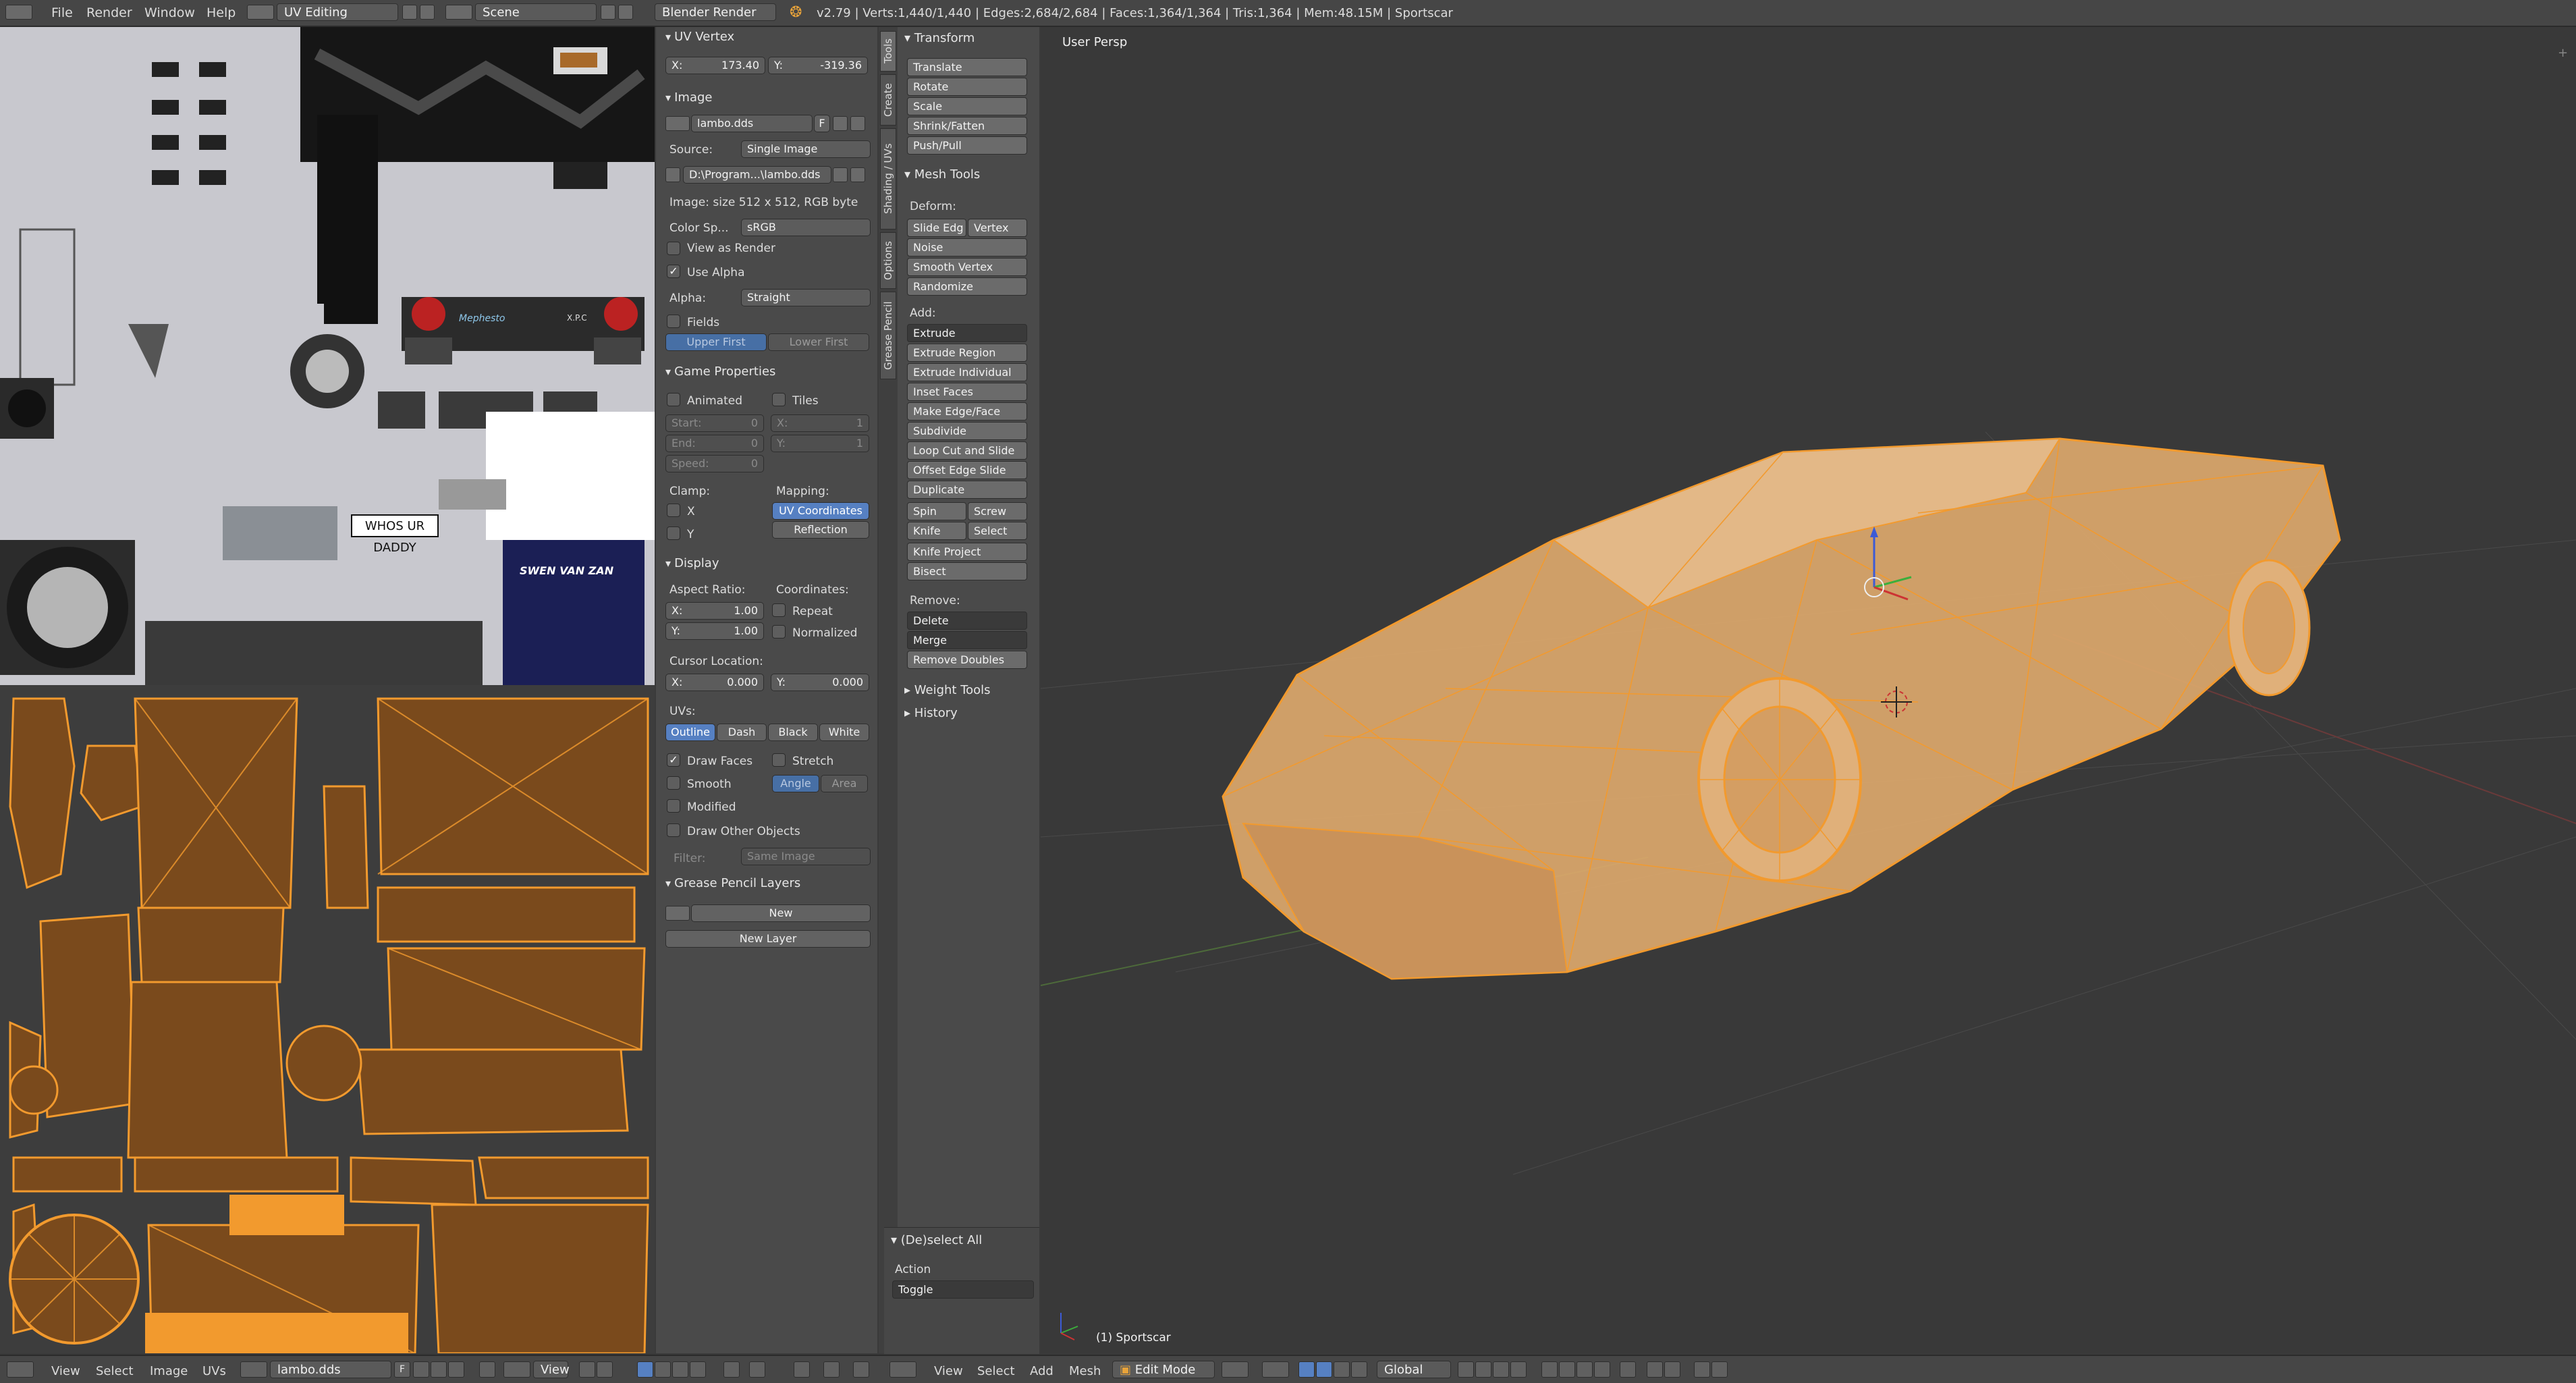  What do you see at coordinates (757, 175) in the screenshot?
I see `image-path-field: D:\Program...\lambo.dds` at bounding box center [757, 175].